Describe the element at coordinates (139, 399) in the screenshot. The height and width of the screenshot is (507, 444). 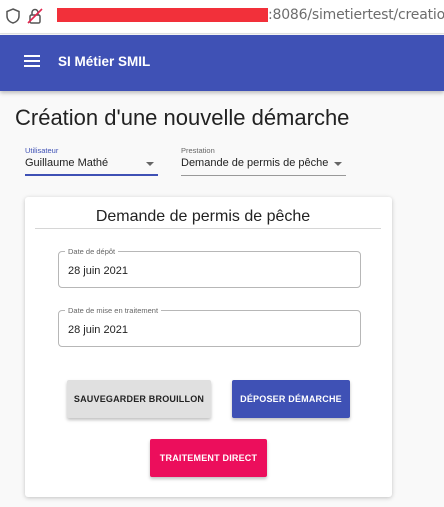
I see `save-draft-button: SAUVEGARDER BROUILLON` at that location.